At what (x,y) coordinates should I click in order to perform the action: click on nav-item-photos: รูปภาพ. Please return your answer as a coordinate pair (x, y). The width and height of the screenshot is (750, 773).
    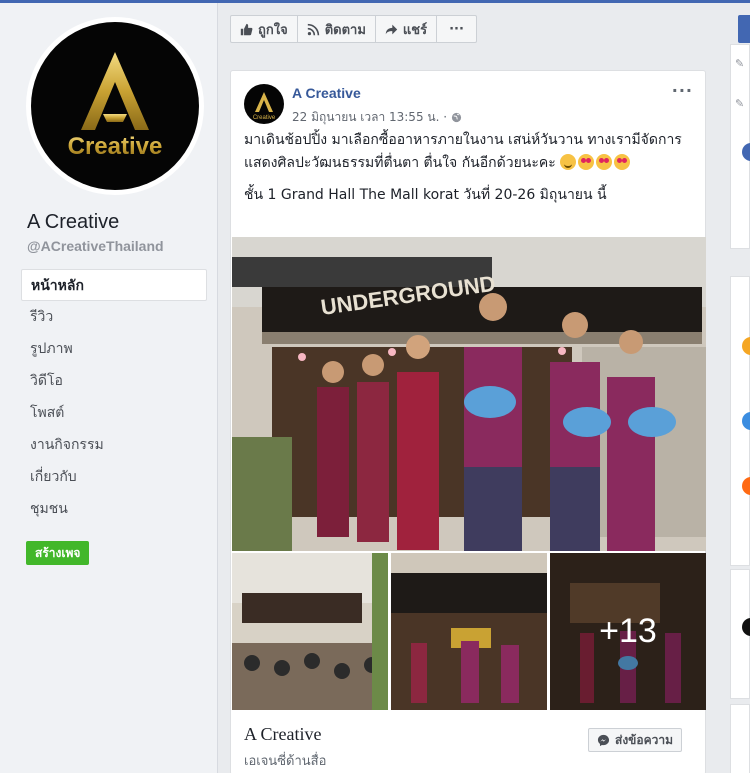
    Looking at the image, I should click on (114, 349).